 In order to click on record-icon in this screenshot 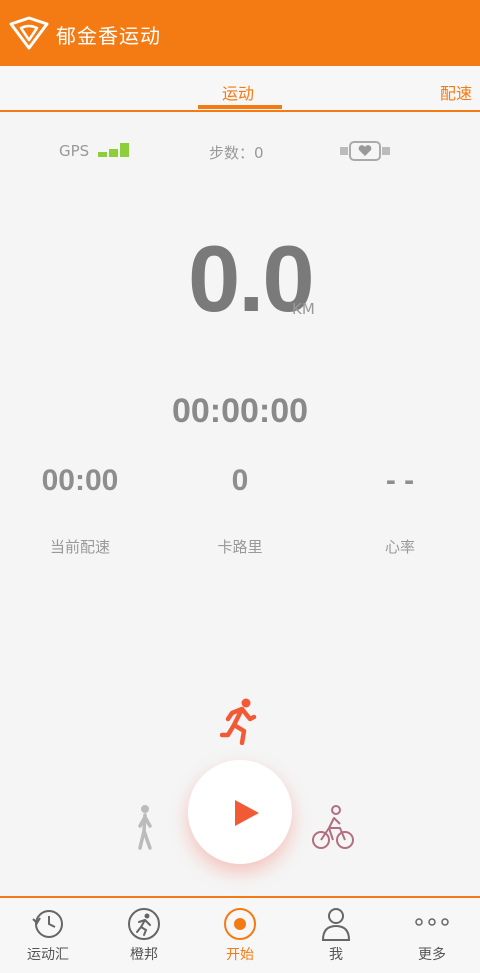, I will do `click(240, 924)`.